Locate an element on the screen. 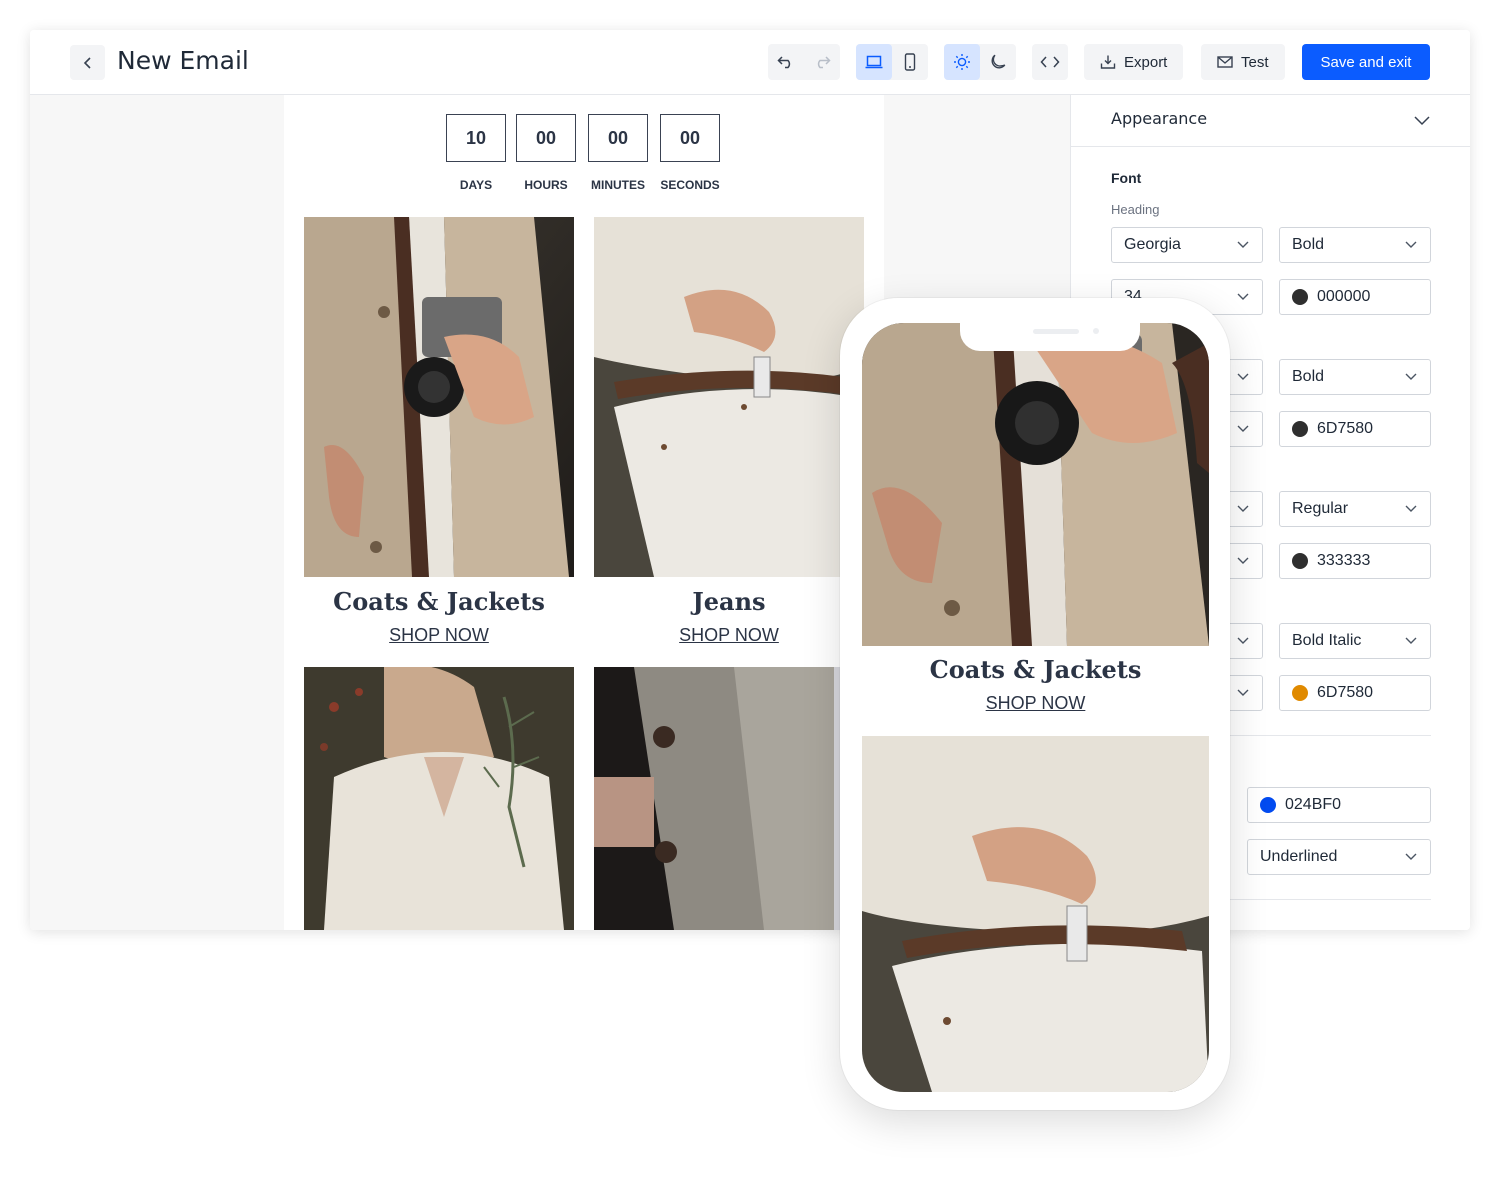 The width and height of the screenshot is (1510, 1185). laptop-icon is located at coordinates (874, 62).